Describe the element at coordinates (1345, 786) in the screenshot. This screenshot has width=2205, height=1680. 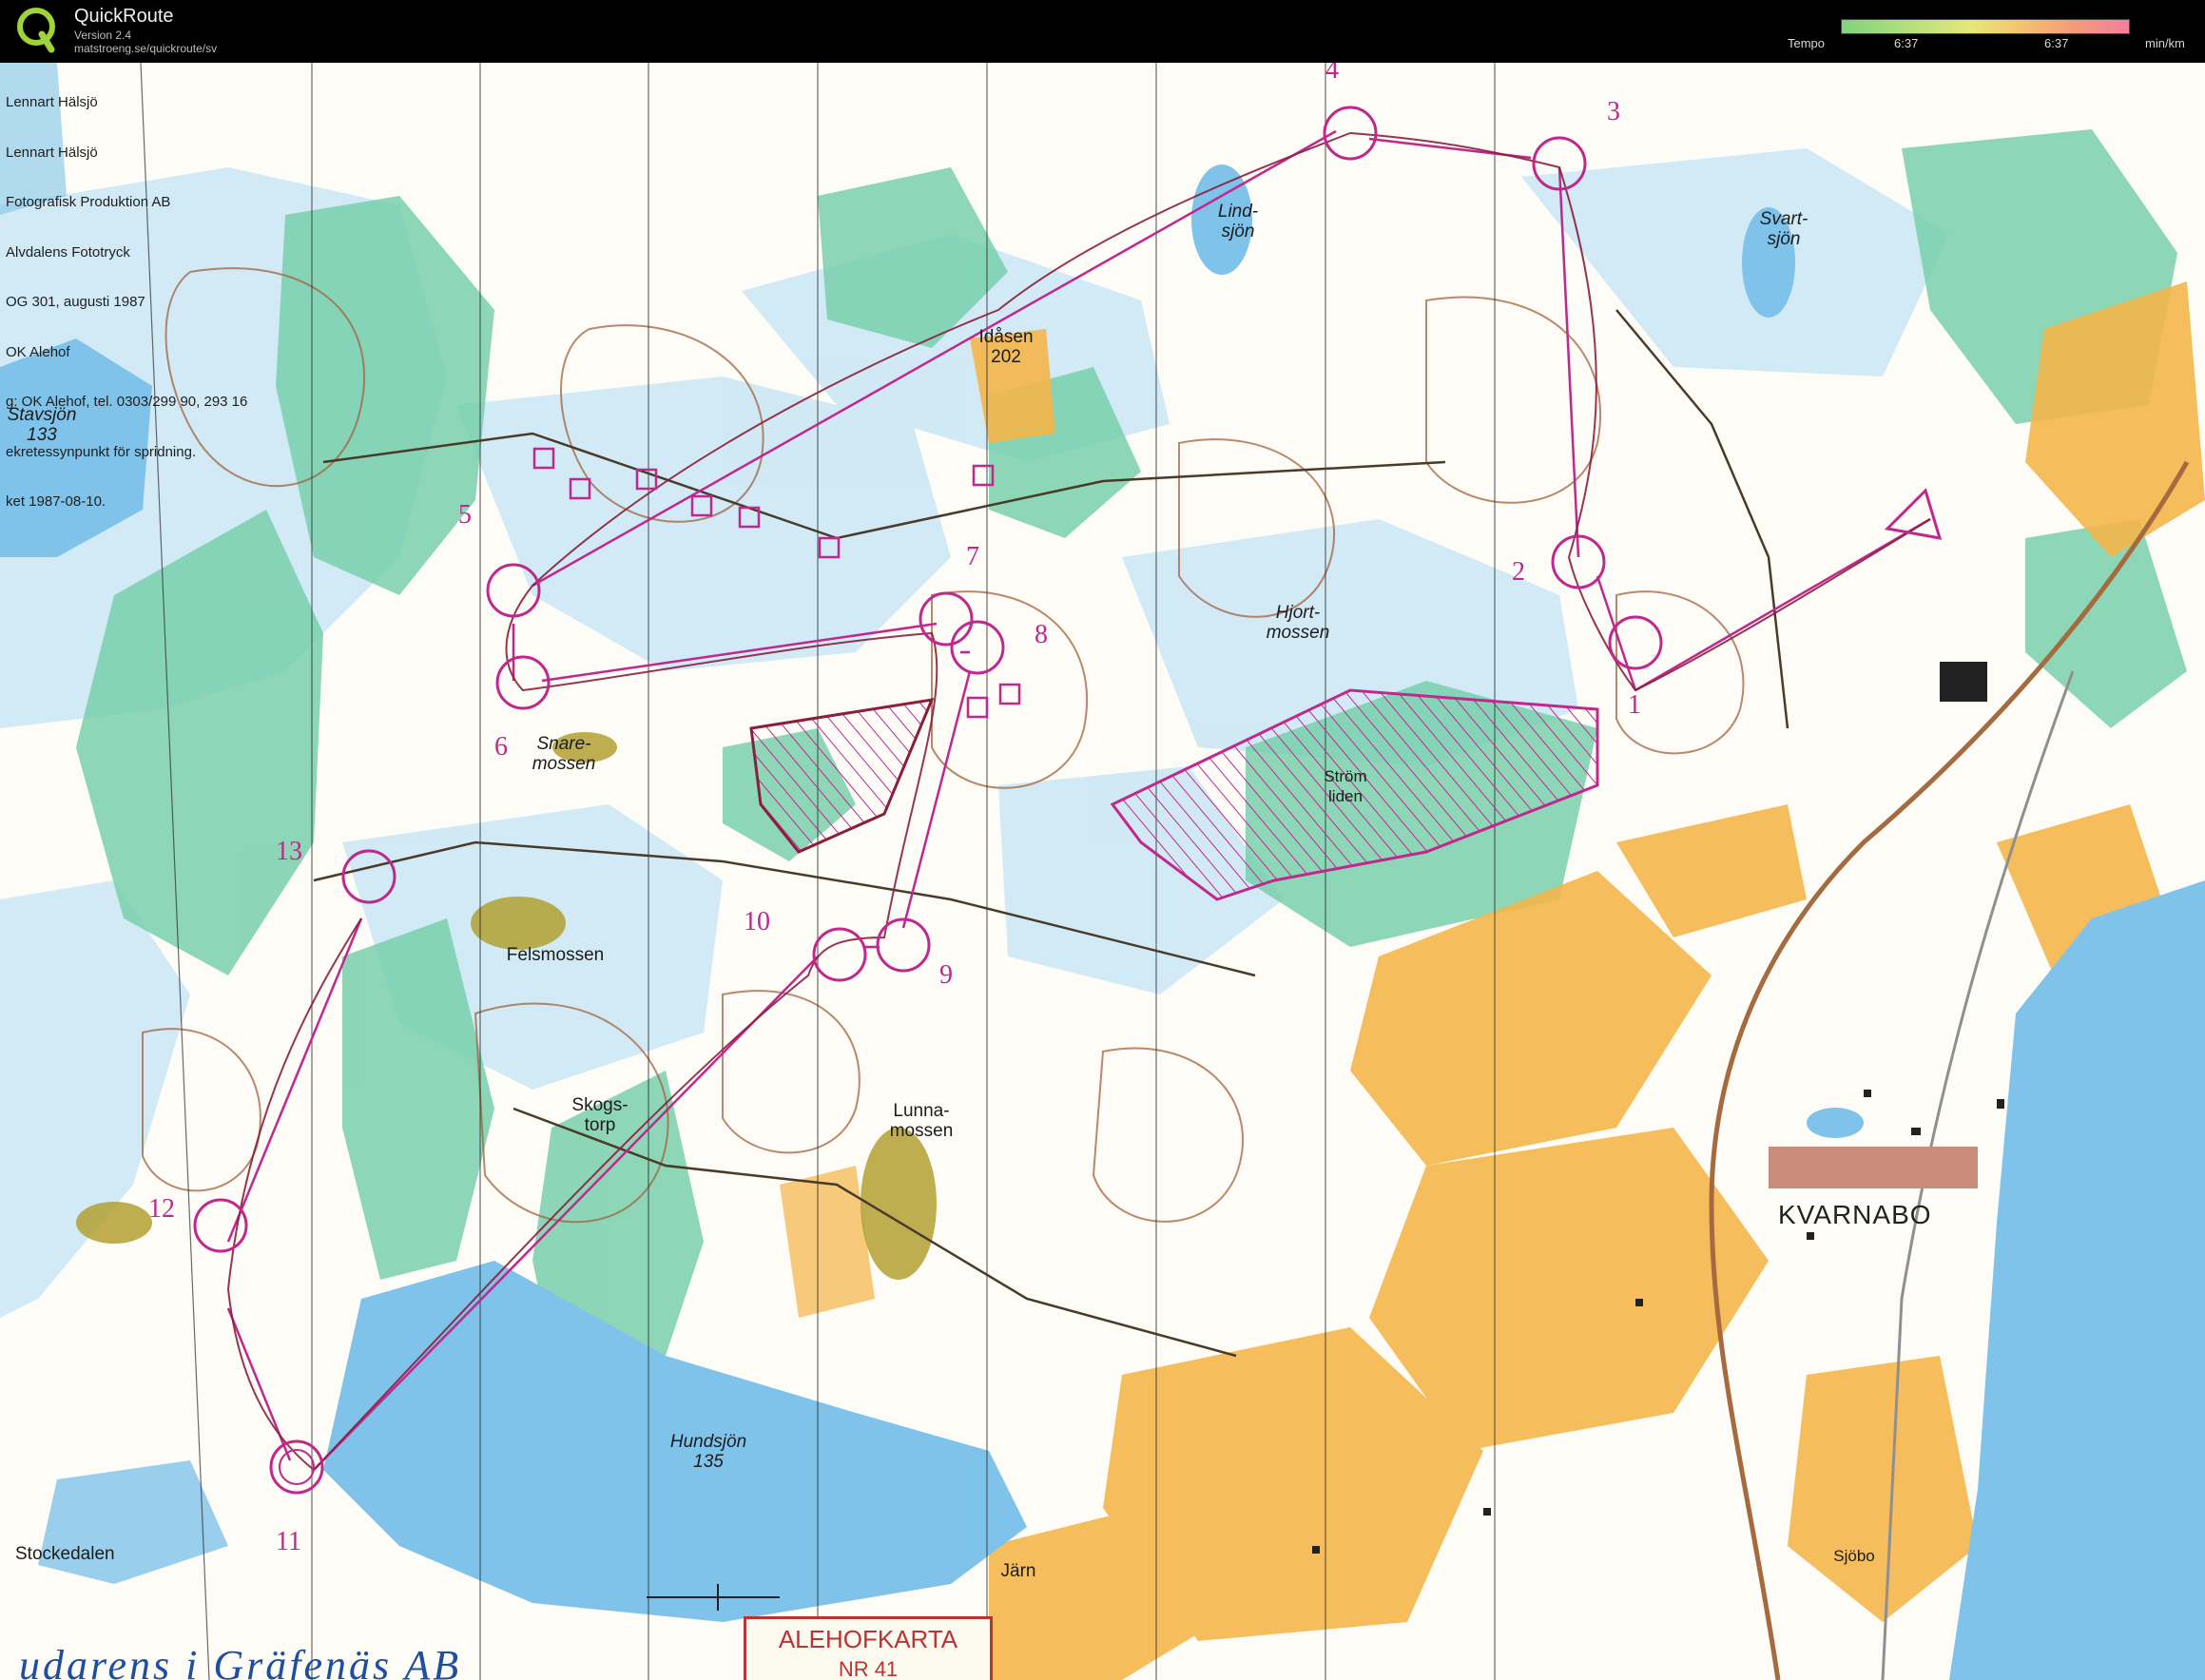
I see `place-stromliden: Ström liden` at that location.